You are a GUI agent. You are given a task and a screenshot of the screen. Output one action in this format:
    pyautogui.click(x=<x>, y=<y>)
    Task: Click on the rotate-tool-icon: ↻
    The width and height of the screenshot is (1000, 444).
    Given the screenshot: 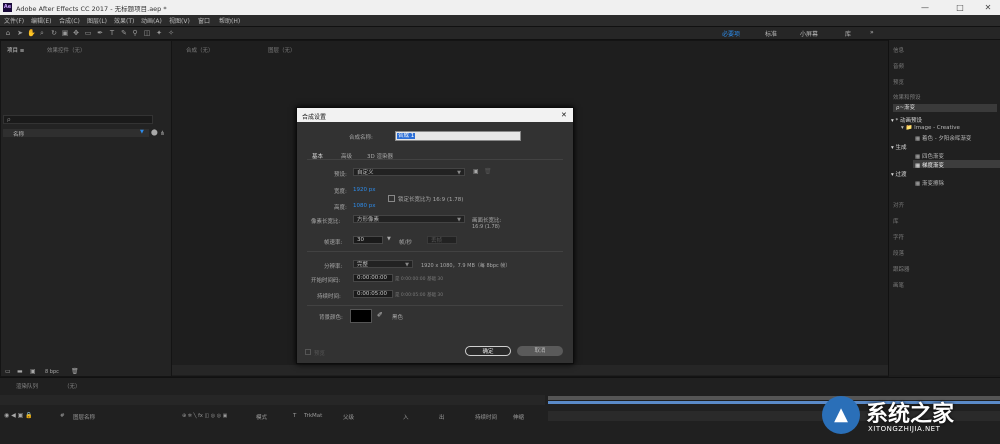 What is the action you would take?
    pyautogui.click(x=54, y=33)
    